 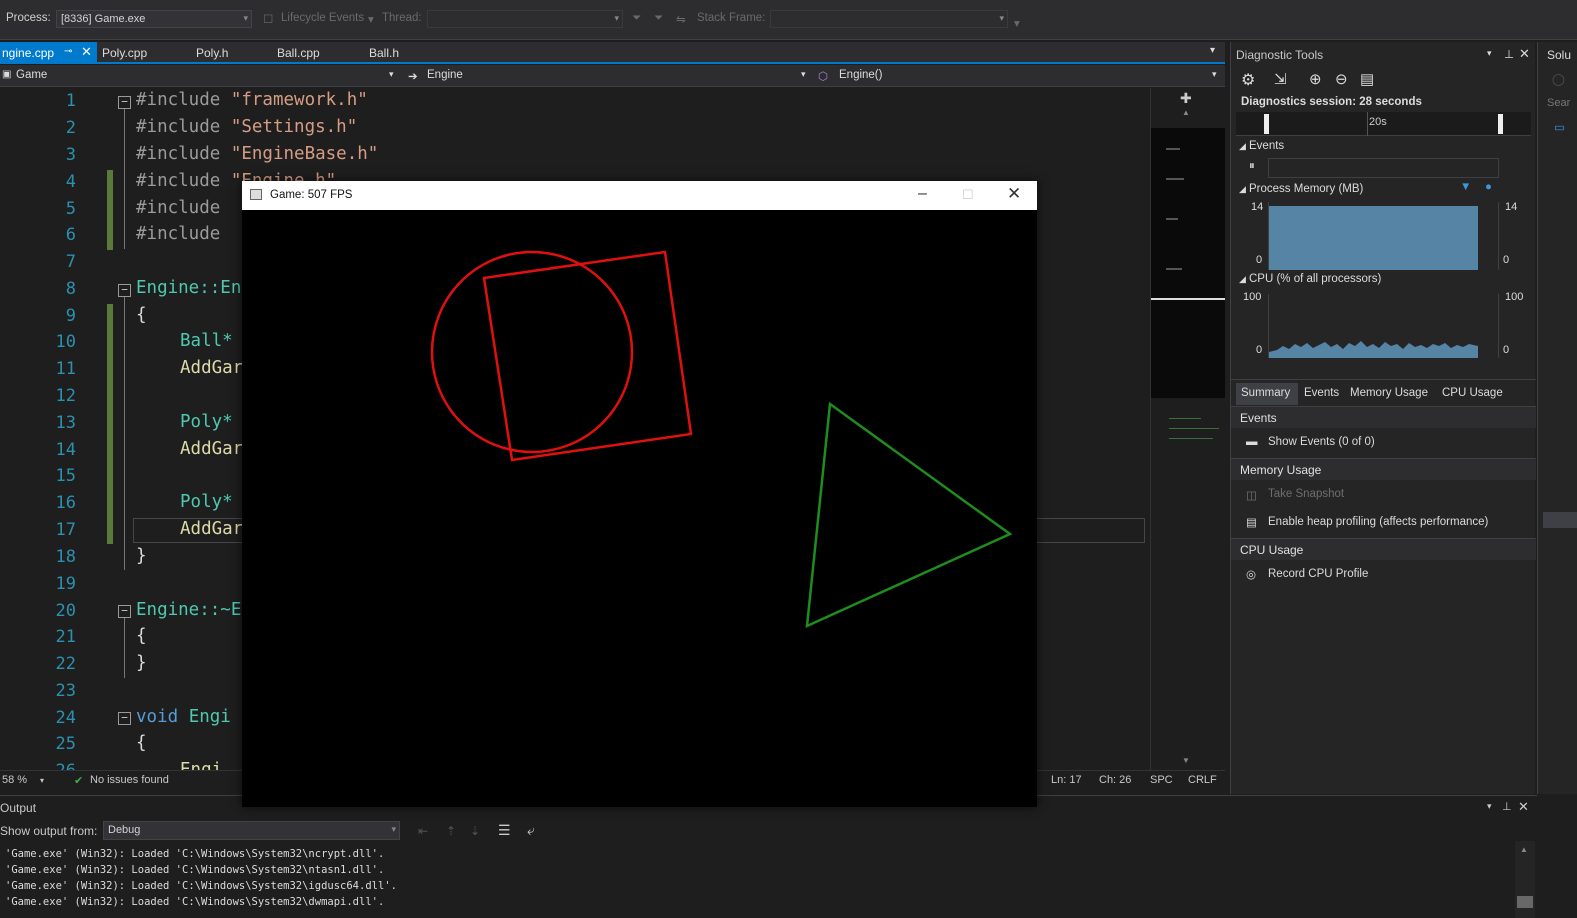 What do you see at coordinates (1559, 55) in the screenshot?
I see `solution-explorer-title: Solu` at bounding box center [1559, 55].